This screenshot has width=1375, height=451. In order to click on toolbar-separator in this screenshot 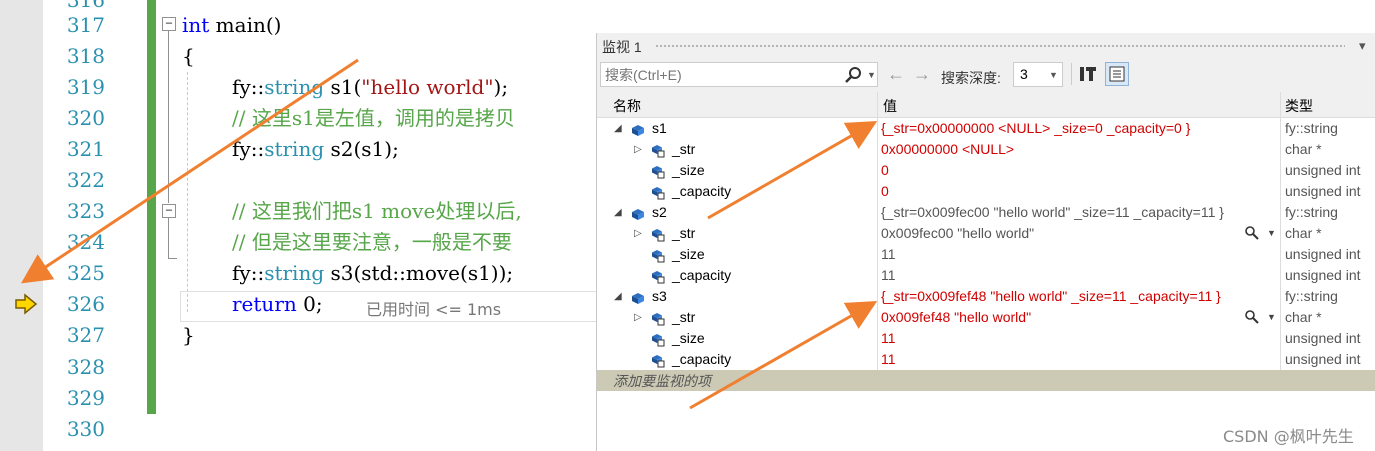, I will do `click(1071, 74)`.